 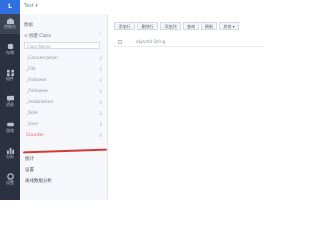 What do you see at coordinates (64, 124) in the screenshot?
I see `class-item: _User 0` at bounding box center [64, 124].